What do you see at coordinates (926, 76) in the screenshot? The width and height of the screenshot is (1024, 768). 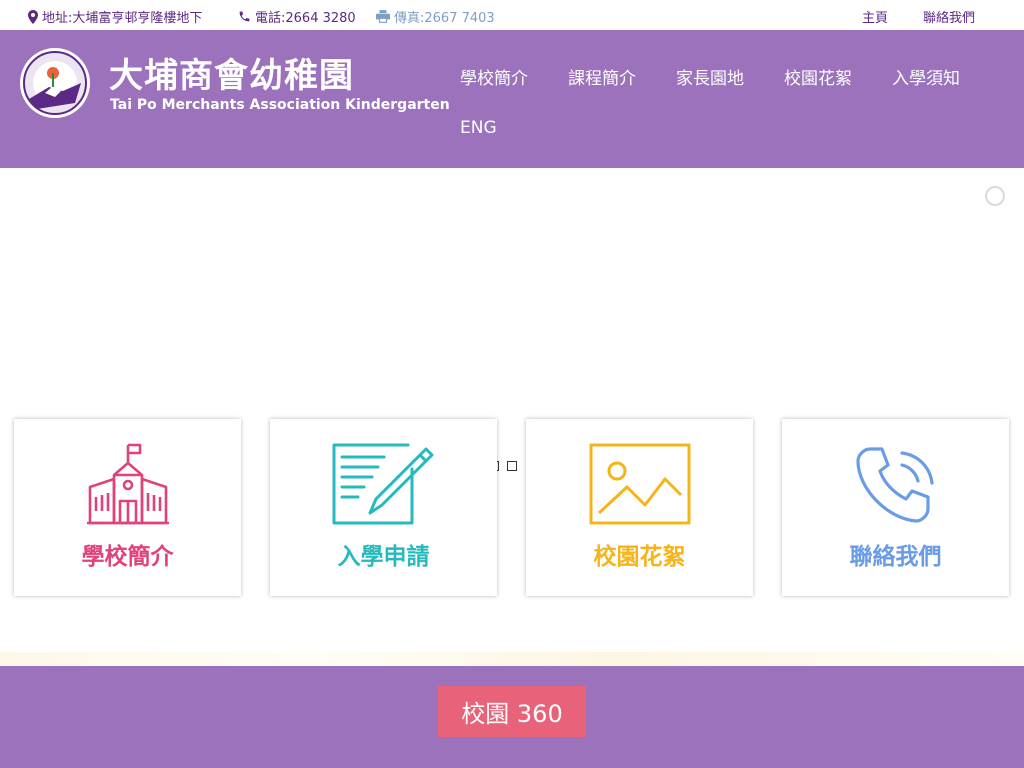 I see `nav-admission-notes: 入學須知` at bounding box center [926, 76].